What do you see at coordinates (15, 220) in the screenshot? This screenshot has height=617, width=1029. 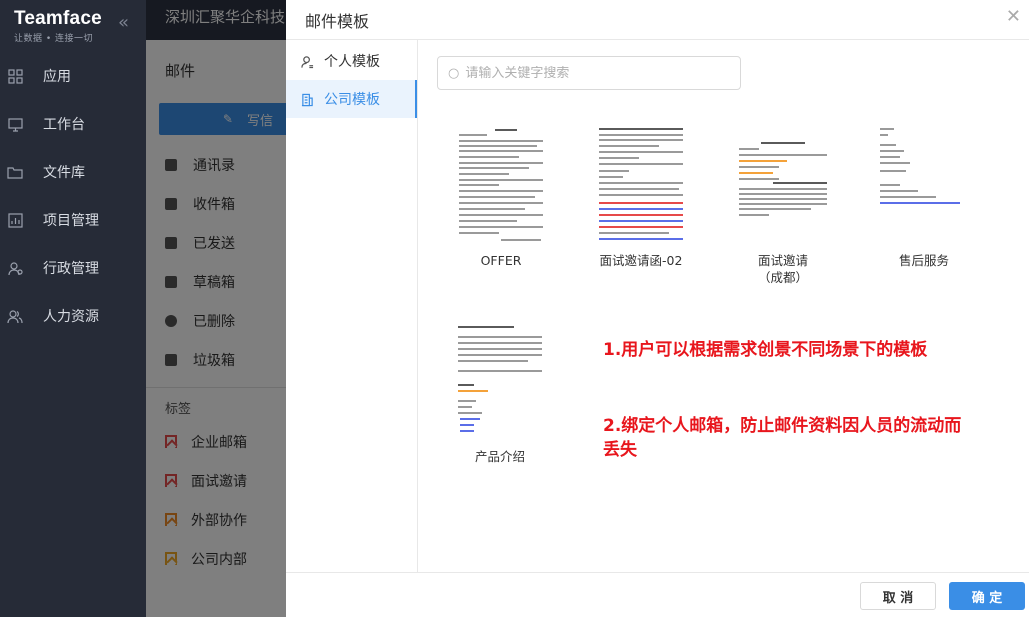 I see `project-icon` at bounding box center [15, 220].